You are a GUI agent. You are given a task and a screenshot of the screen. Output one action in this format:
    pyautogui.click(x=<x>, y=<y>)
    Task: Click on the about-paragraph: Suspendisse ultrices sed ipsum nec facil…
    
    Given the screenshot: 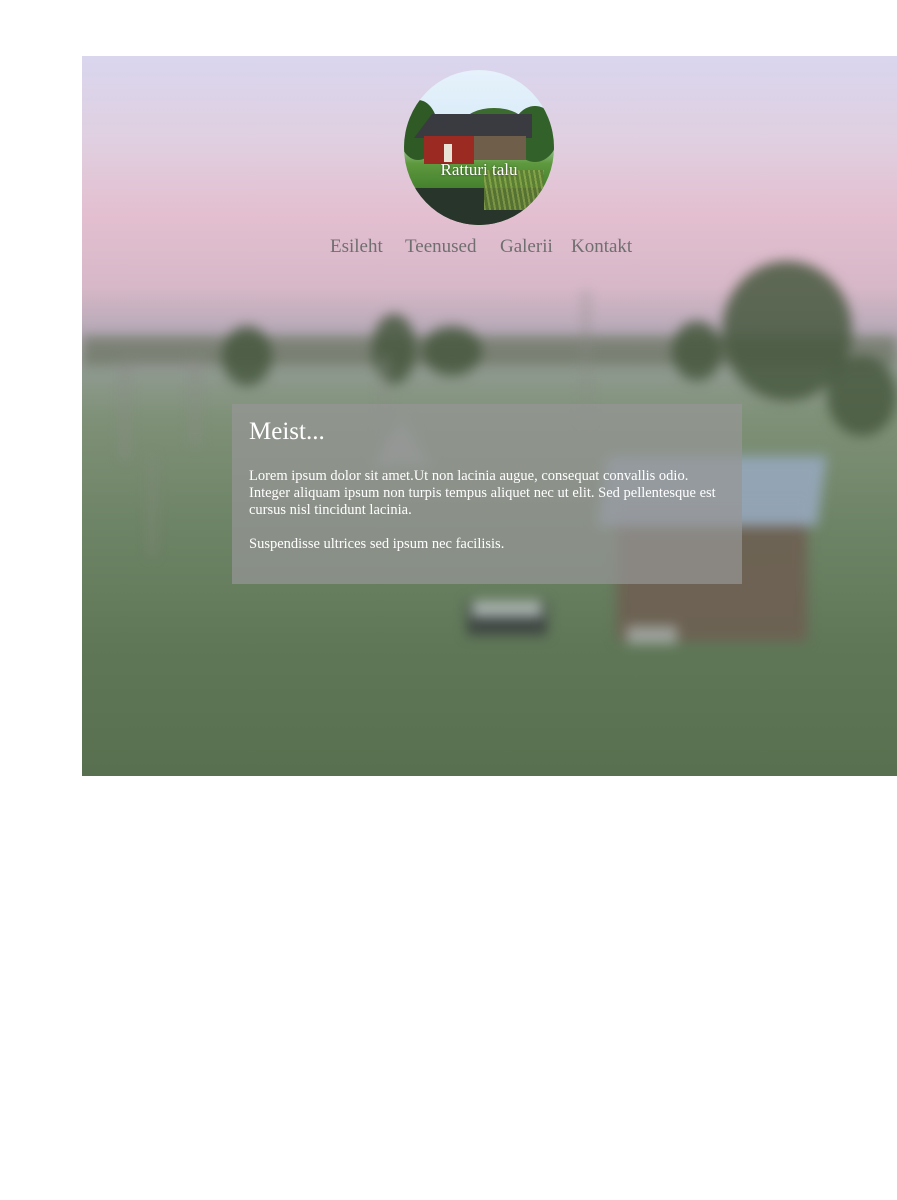 What is the action you would take?
    pyautogui.click(x=377, y=544)
    